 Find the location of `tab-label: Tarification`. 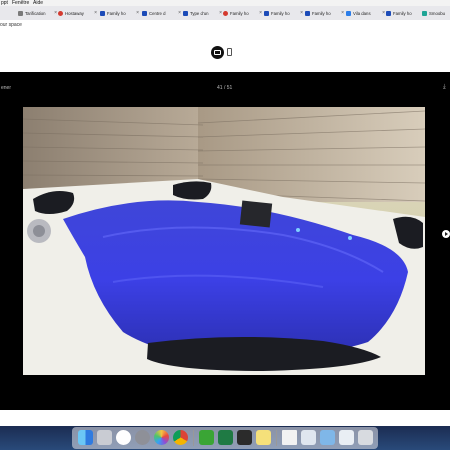

tab-label: Tarification is located at coordinates (35, 13).